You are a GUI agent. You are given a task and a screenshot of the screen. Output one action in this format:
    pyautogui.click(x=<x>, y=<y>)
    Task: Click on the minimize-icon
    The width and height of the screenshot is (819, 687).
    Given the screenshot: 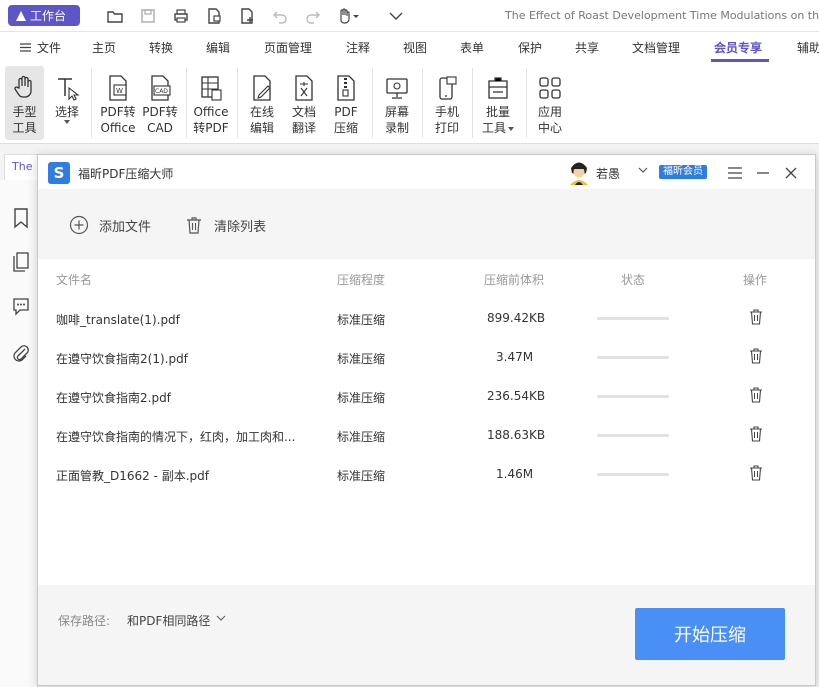 What is the action you would take?
    pyautogui.click(x=763, y=173)
    